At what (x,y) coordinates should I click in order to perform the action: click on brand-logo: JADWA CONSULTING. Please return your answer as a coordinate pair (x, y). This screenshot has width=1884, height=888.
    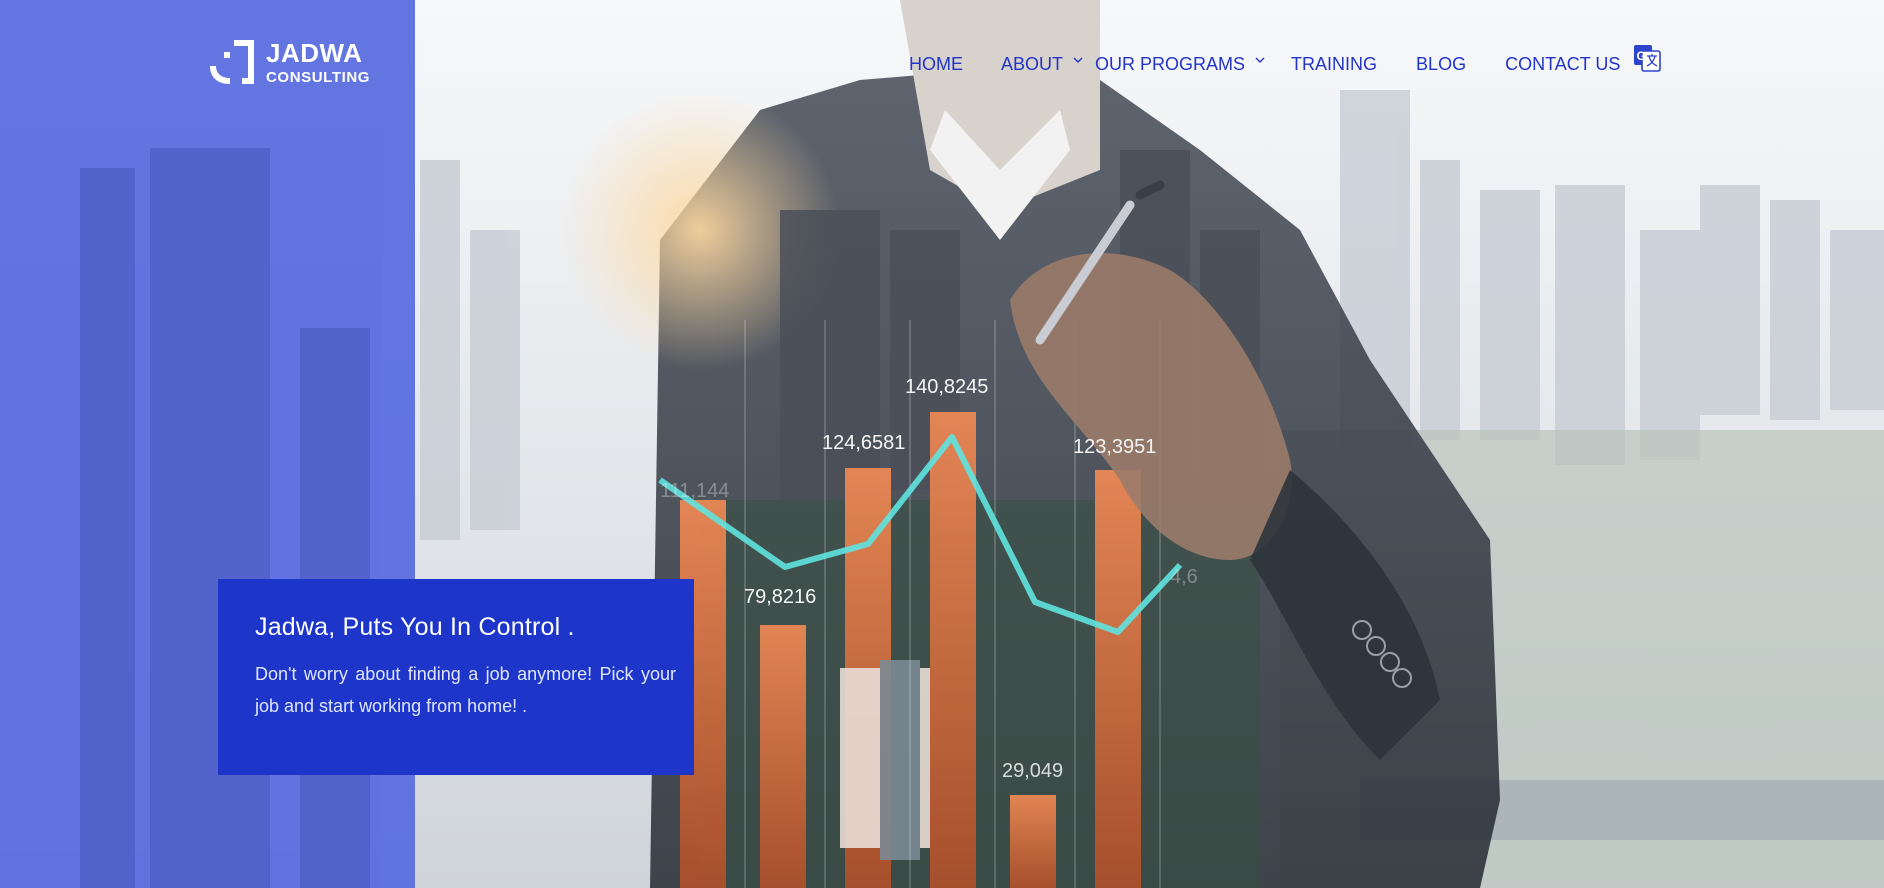
    Looking at the image, I should click on (289, 62).